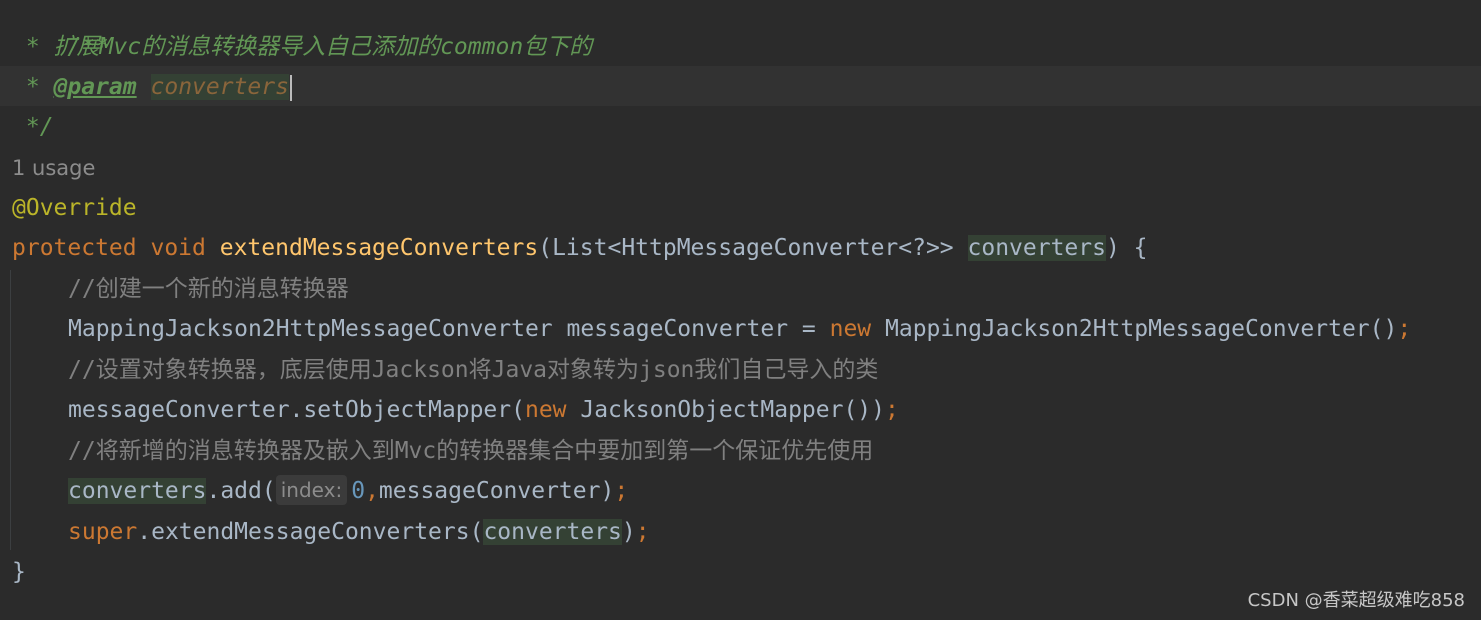  I want to click on code-line-doc-summary: * 扩展Mvc的消息转换器导入自己添加的common包下的, so click(302, 47).